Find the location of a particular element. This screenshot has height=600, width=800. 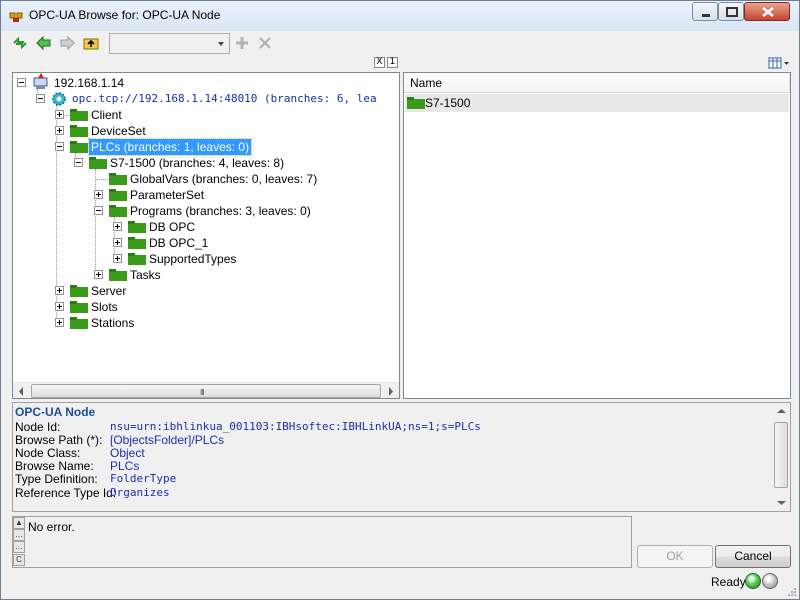

window-title: OPC-UA Browse for: OPC-UA Node is located at coordinates (125, 15).